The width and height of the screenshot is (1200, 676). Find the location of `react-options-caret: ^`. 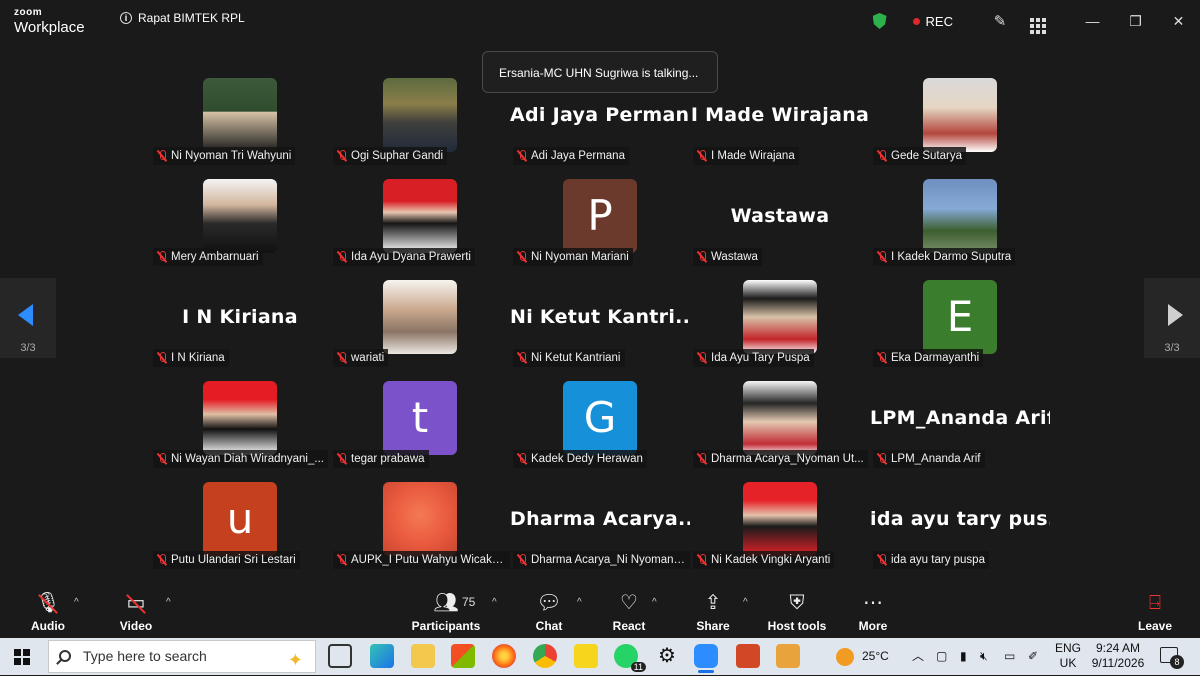

react-options-caret: ^ is located at coordinates (654, 602).